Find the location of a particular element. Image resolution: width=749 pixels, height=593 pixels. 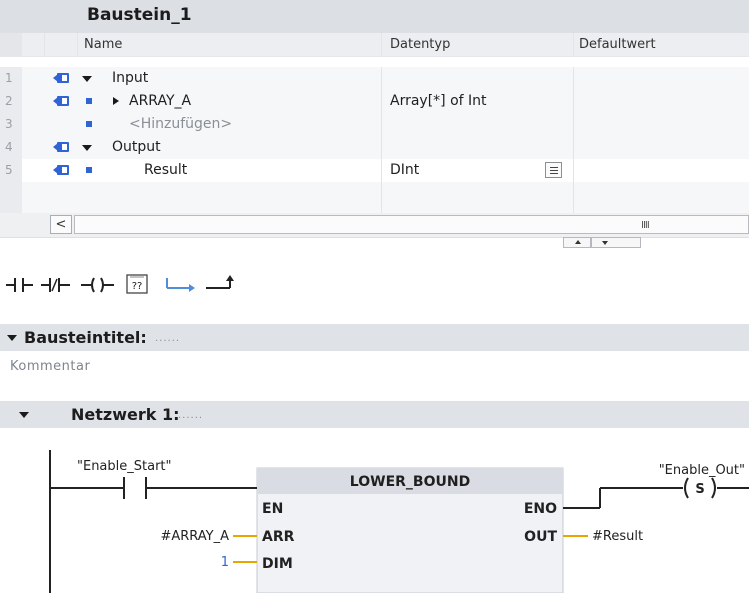

grip-icon: IIII is located at coordinates (645, 225).